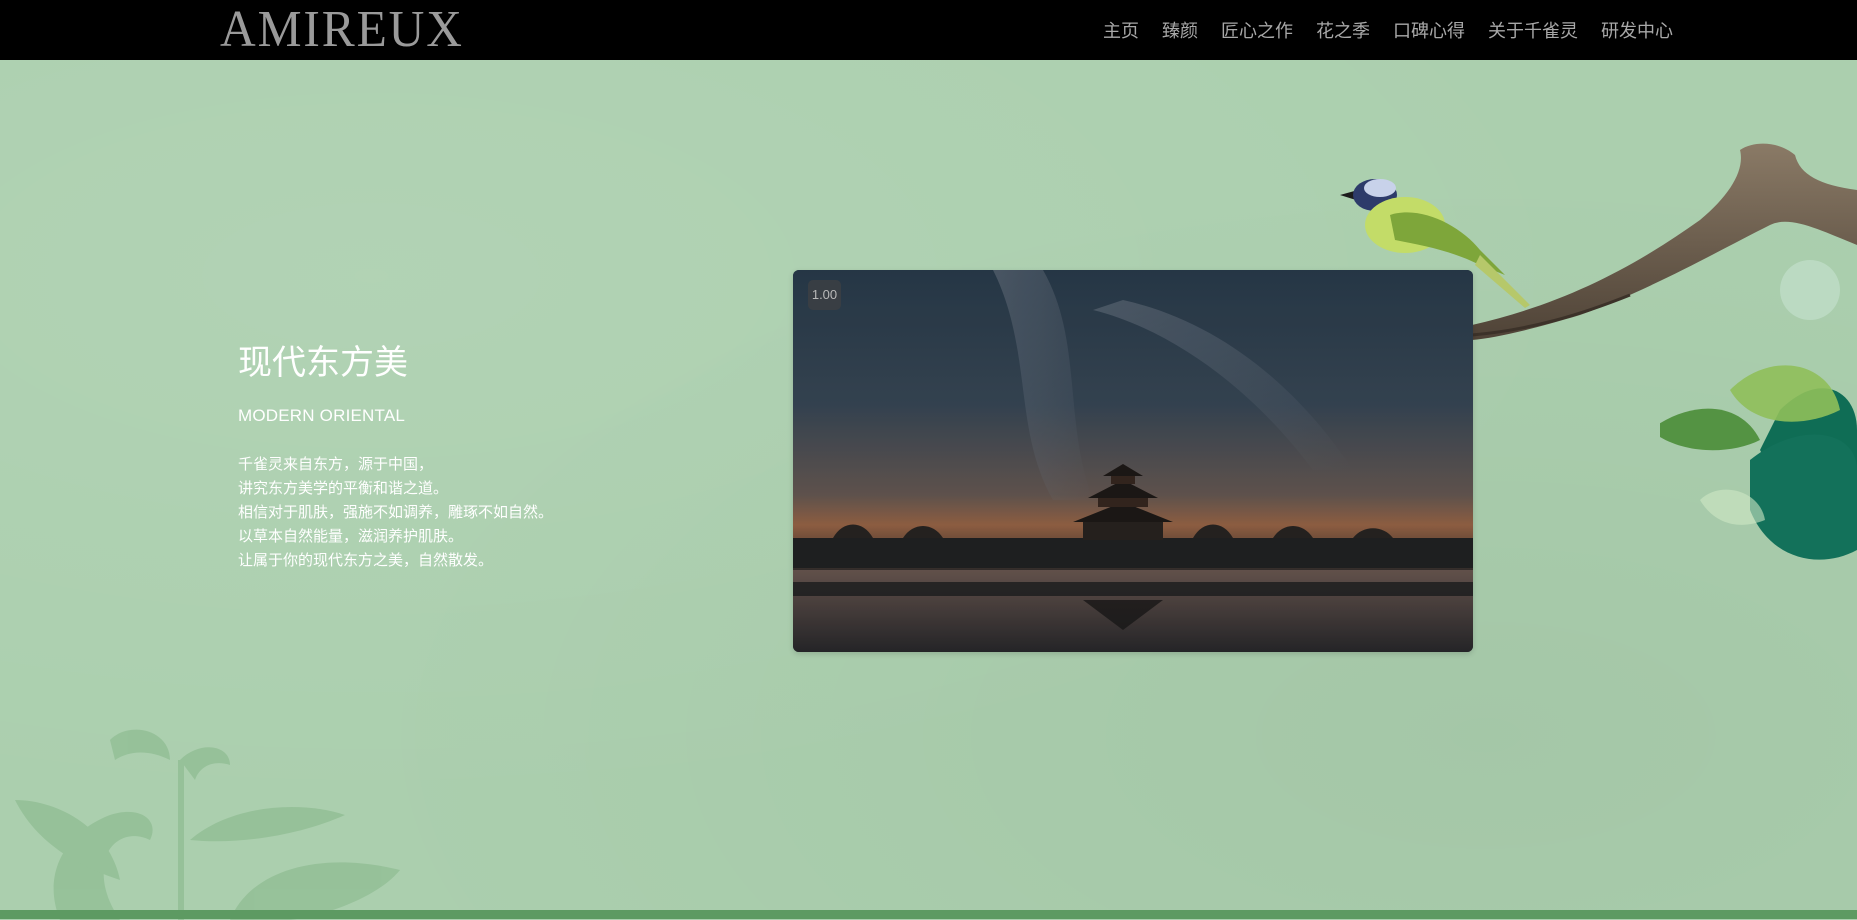  What do you see at coordinates (342, 30) in the screenshot?
I see `brand-logo: AMIREUX` at bounding box center [342, 30].